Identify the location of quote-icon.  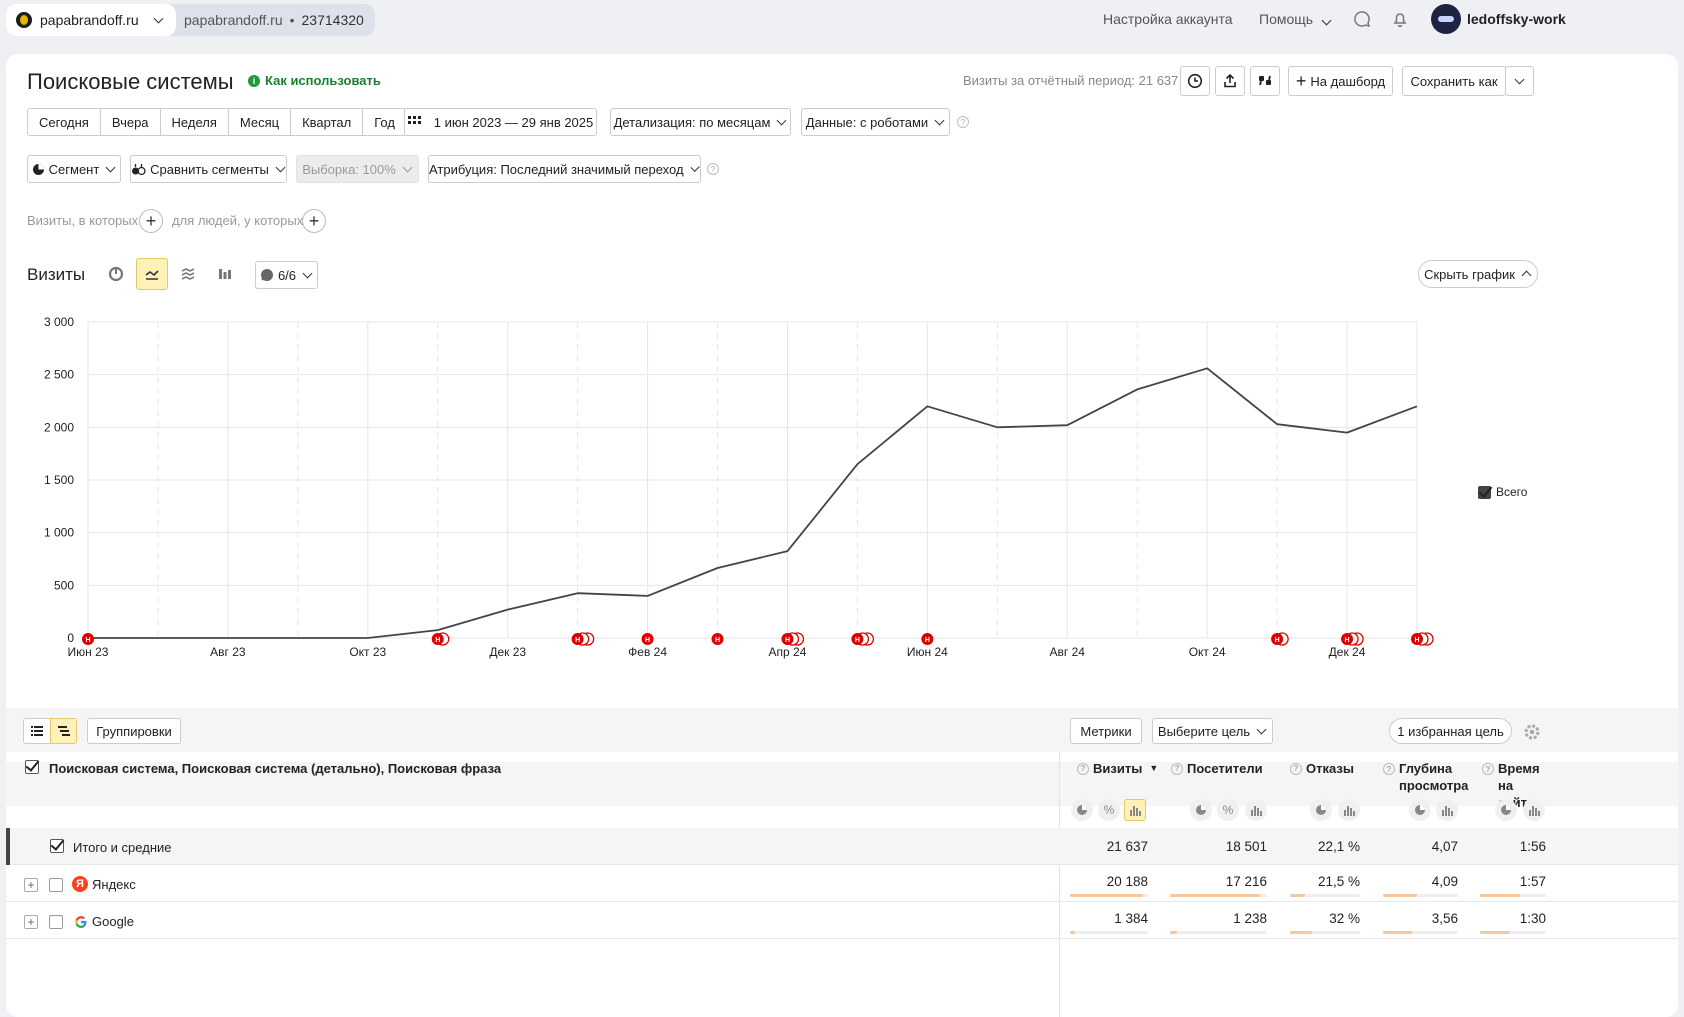
(1265, 80).